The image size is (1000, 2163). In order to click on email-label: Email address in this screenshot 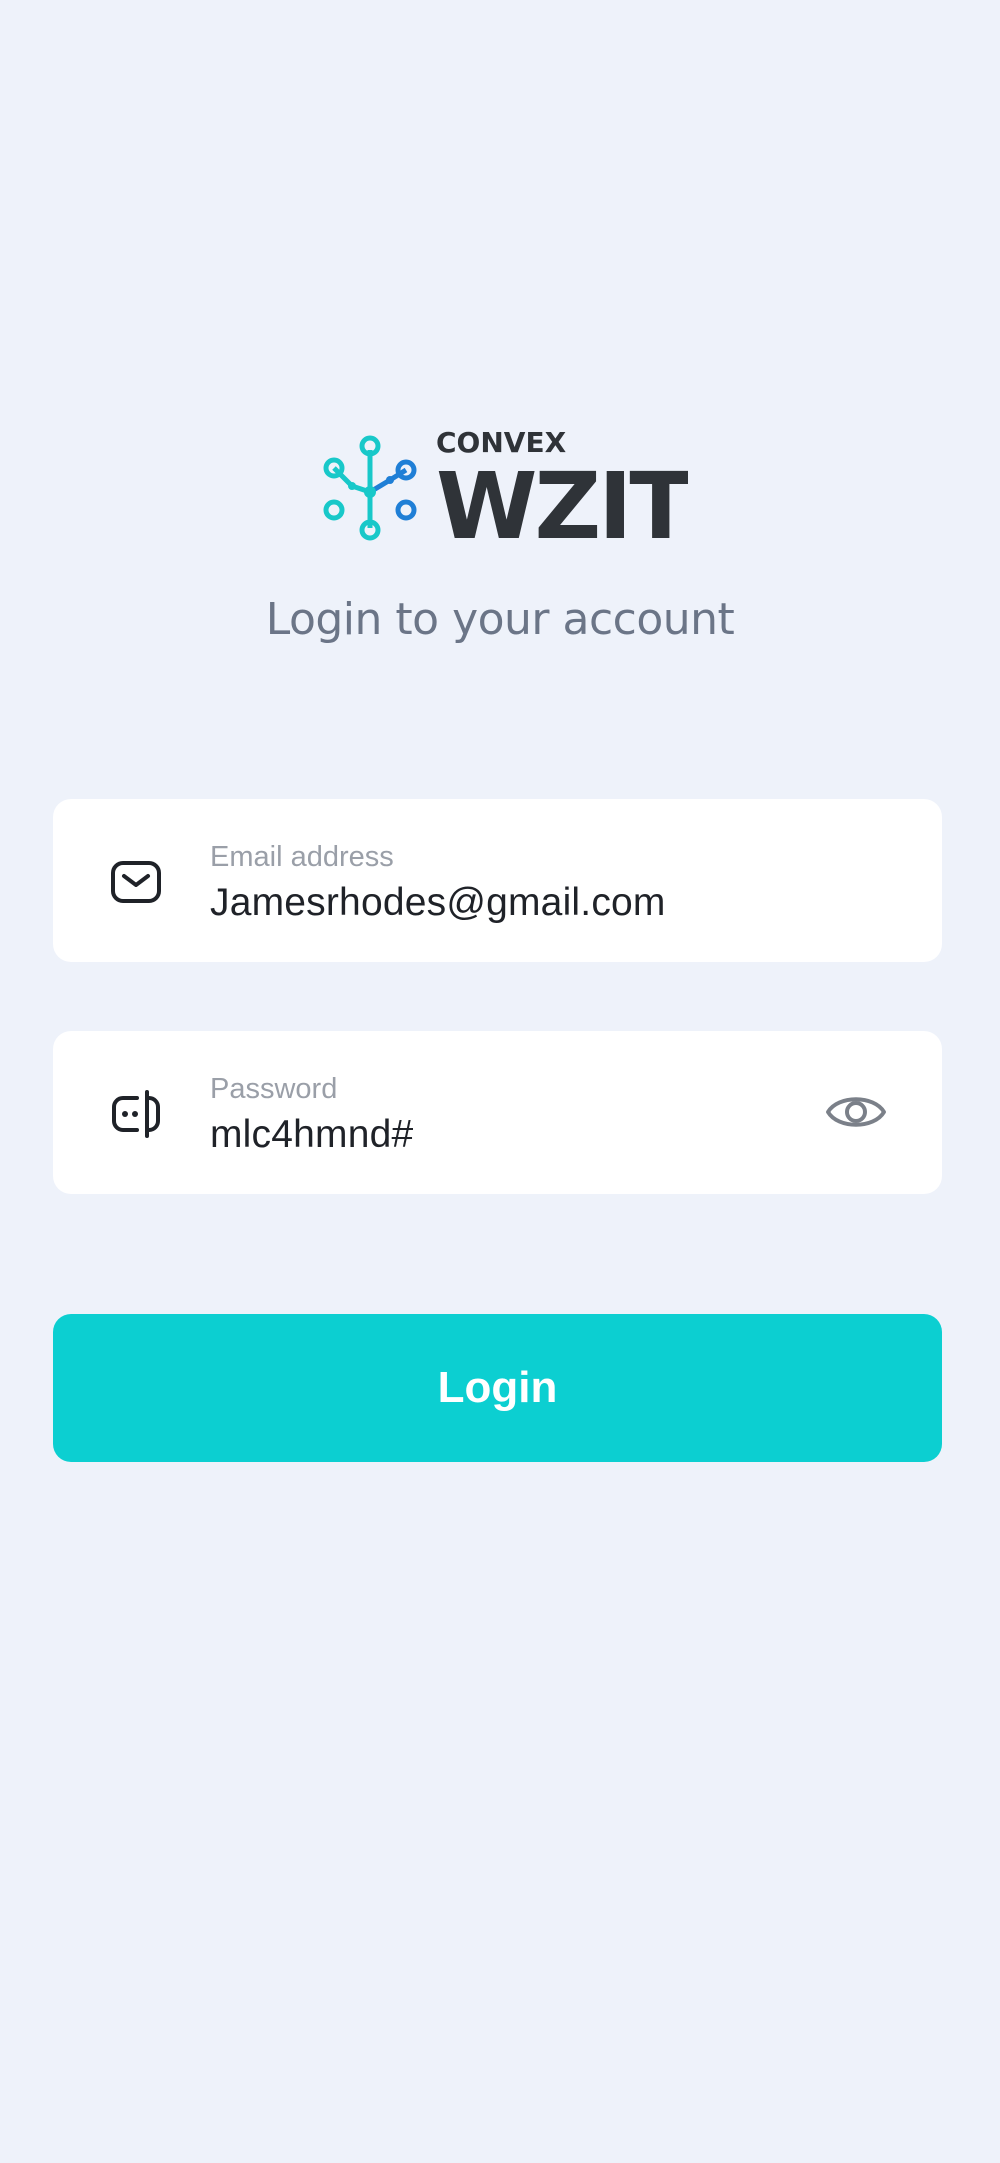, I will do `click(302, 857)`.